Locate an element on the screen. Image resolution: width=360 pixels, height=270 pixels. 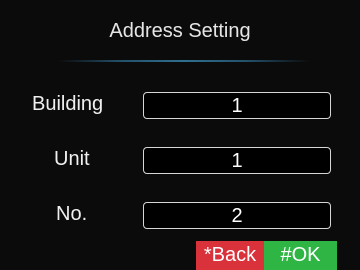
ok-button: #OK is located at coordinates (300, 255).